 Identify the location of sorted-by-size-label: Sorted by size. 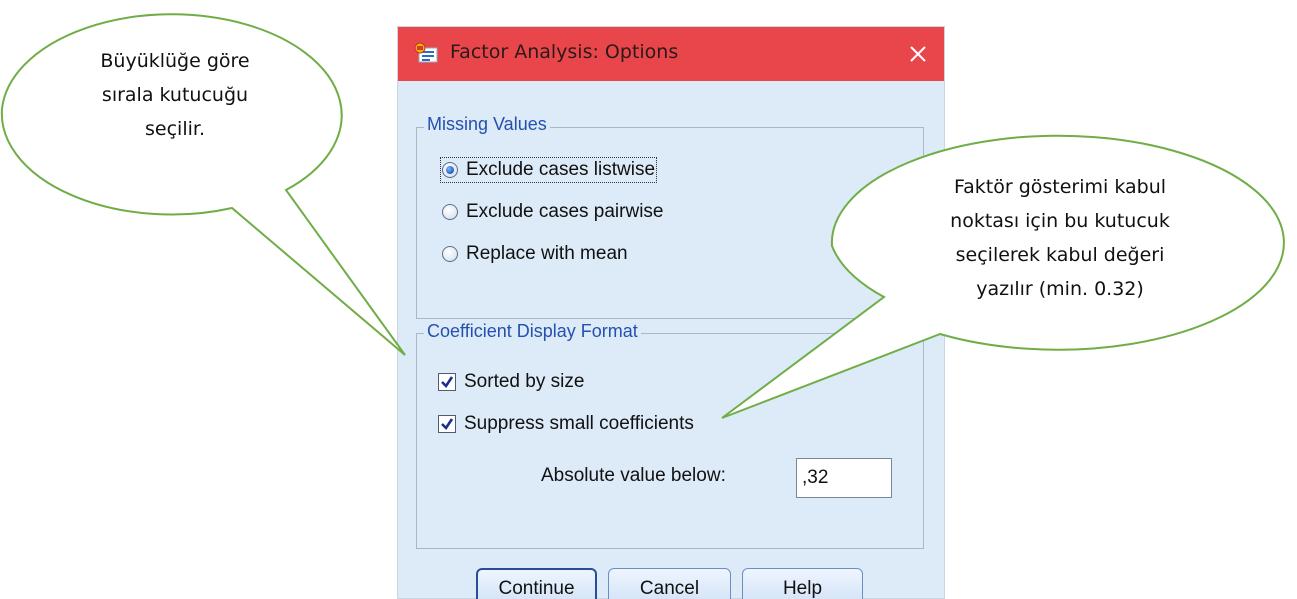
(524, 381).